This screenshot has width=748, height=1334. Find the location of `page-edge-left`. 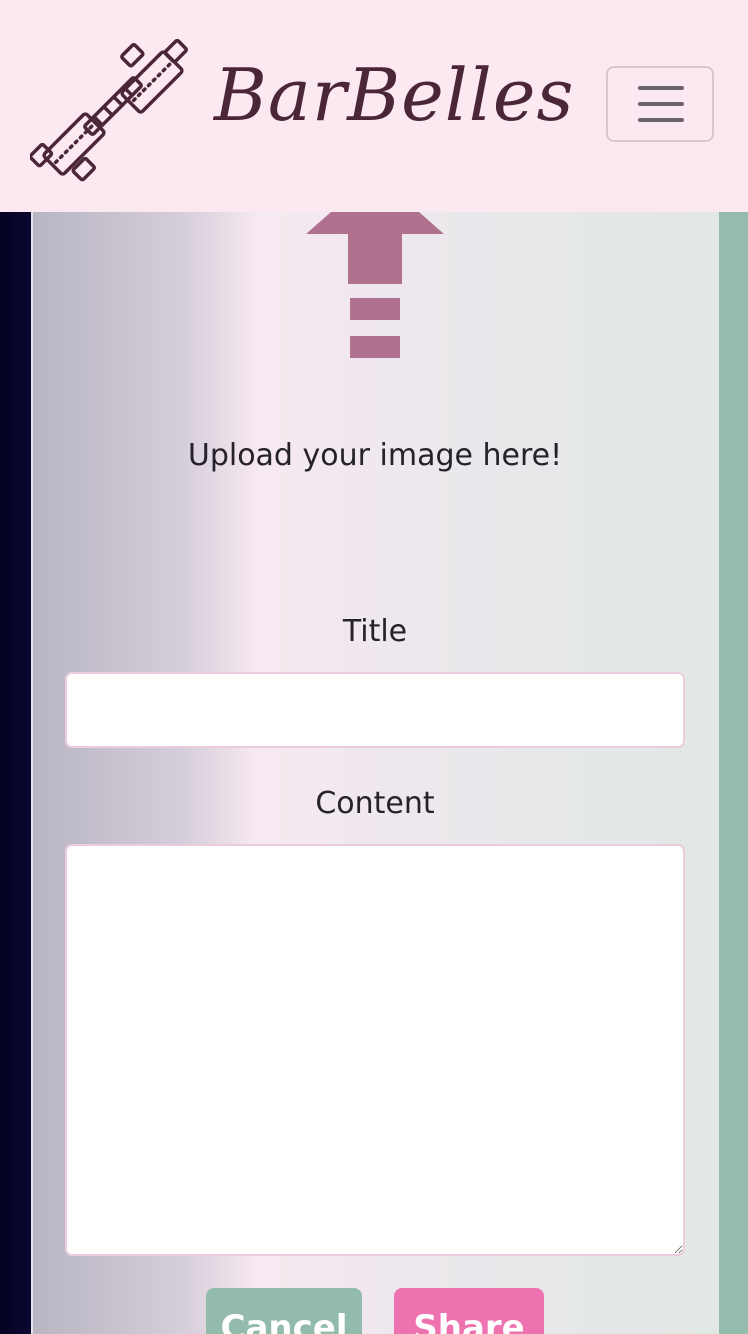

page-edge-left is located at coordinates (15, 773).